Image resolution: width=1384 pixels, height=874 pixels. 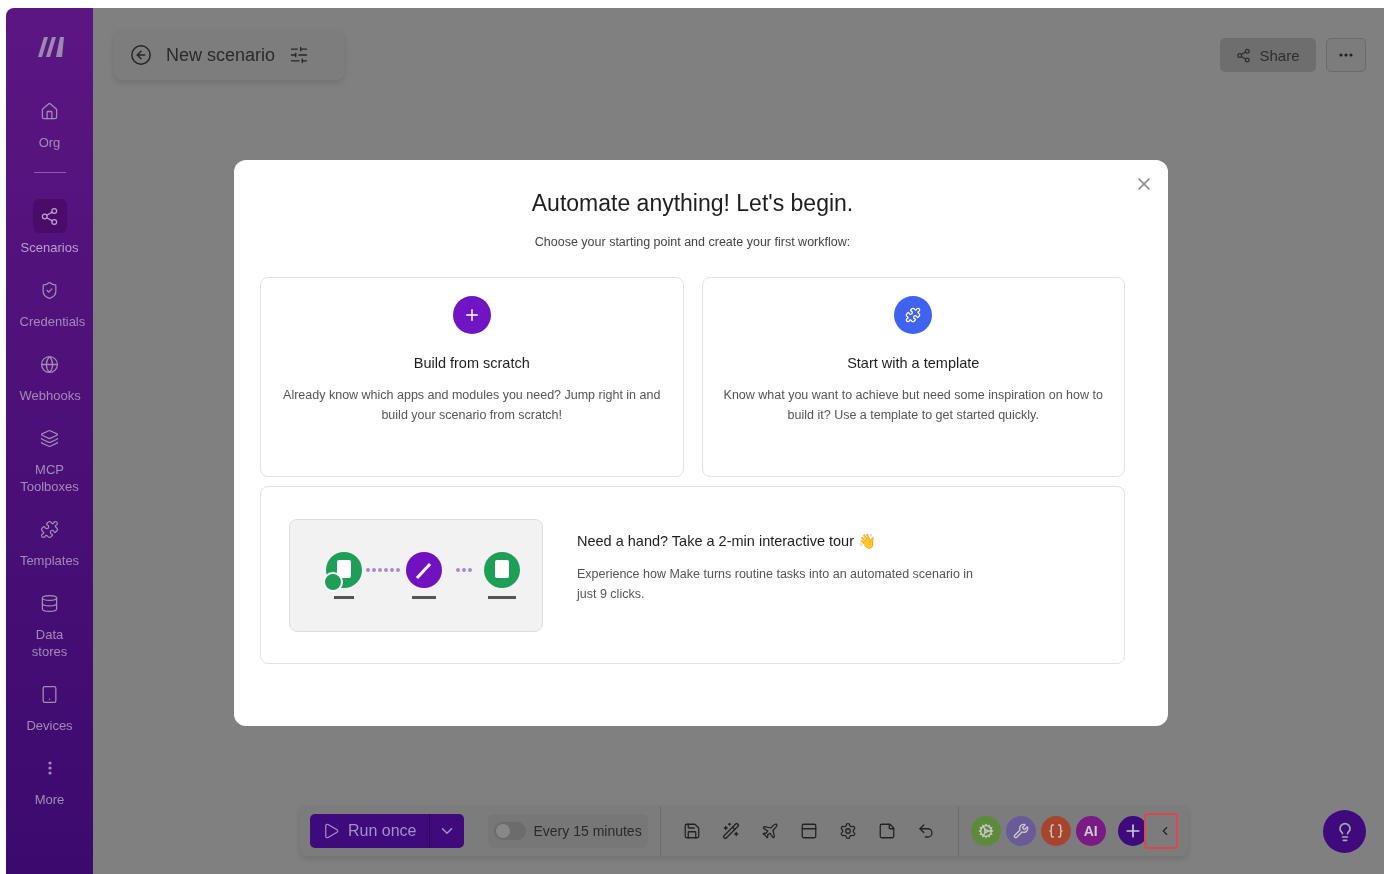 I want to click on share-icon, so click(x=1244, y=55).